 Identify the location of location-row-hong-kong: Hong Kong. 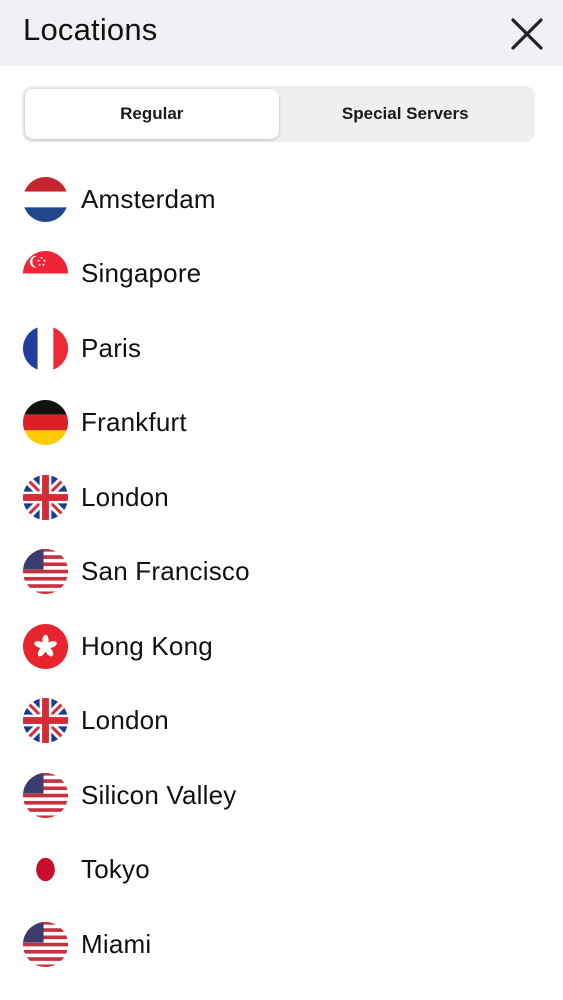
(281, 646).